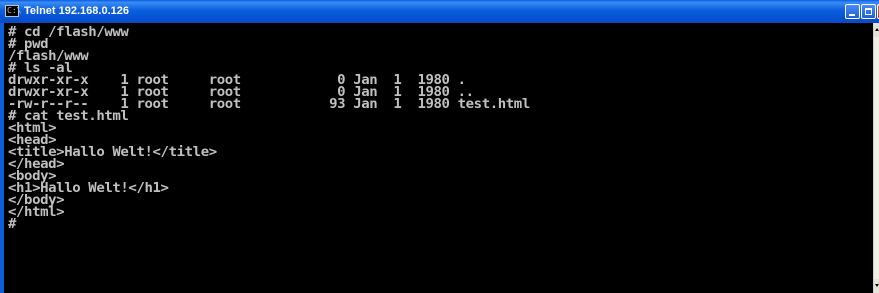 The height and width of the screenshot is (293, 879). What do you see at coordinates (876, 158) in the screenshot?
I see `vertical-scrollbar` at bounding box center [876, 158].